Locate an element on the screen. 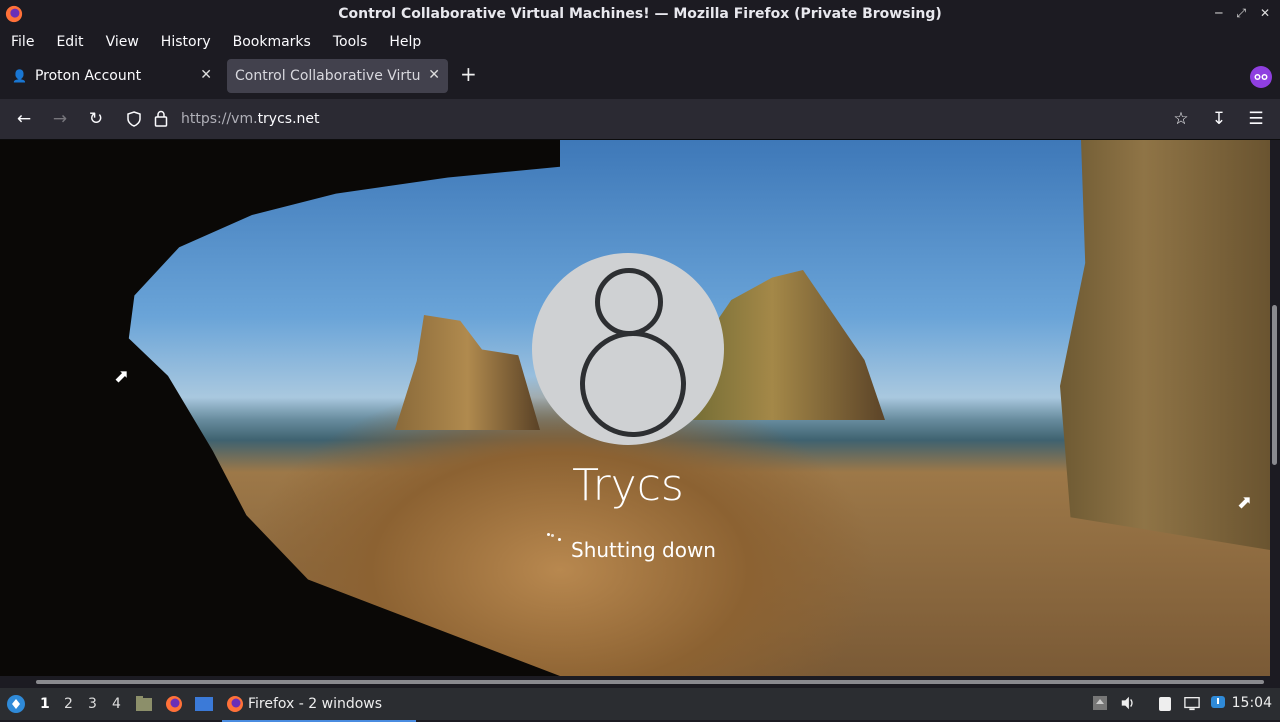 The height and width of the screenshot is (722, 1280). menu-file: File is located at coordinates (22, 42).